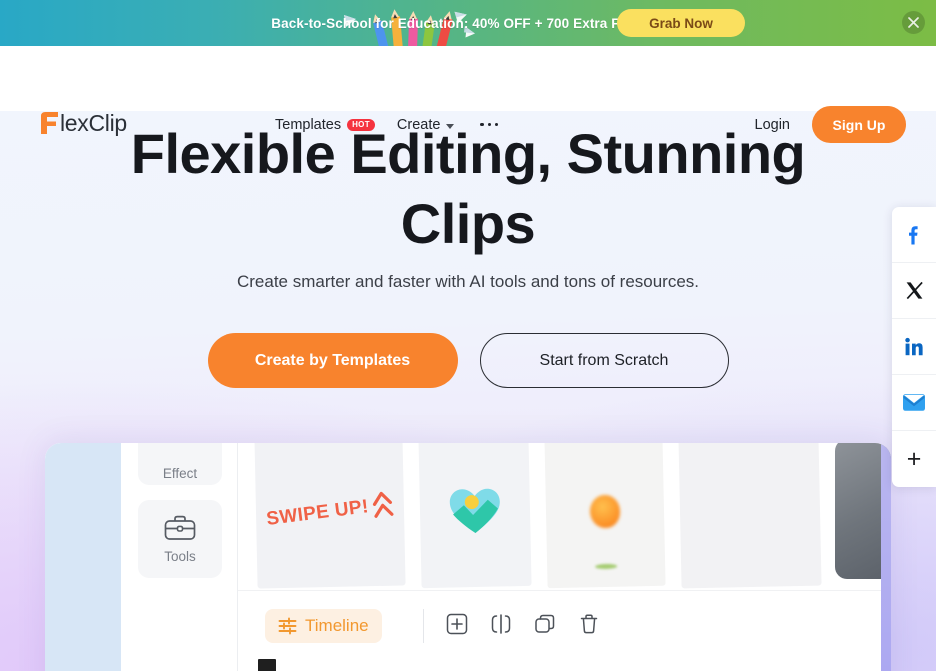  What do you see at coordinates (383, 504) in the screenshot?
I see `double-chevron-up-icon` at bounding box center [383, 504].